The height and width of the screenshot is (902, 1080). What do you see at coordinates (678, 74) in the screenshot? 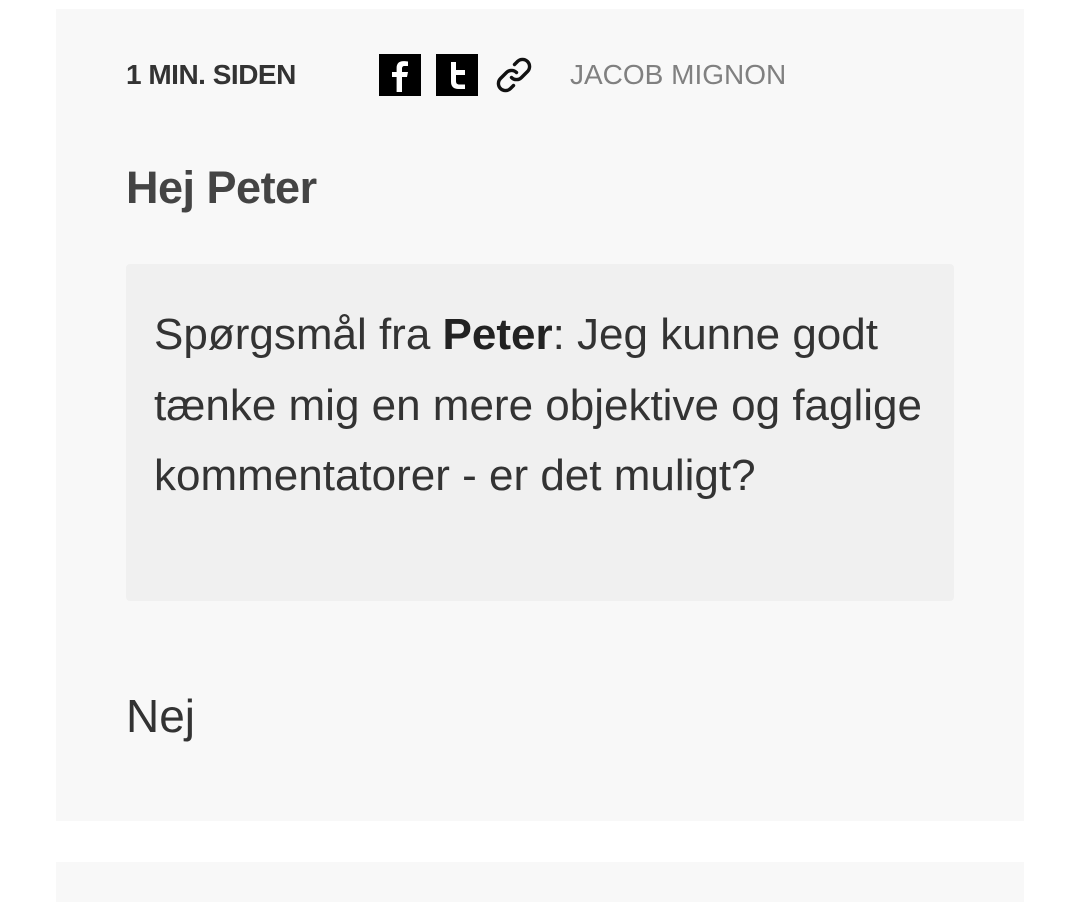
I see `post-author: JACOB MIGNON` at bounding box center [678, 74].